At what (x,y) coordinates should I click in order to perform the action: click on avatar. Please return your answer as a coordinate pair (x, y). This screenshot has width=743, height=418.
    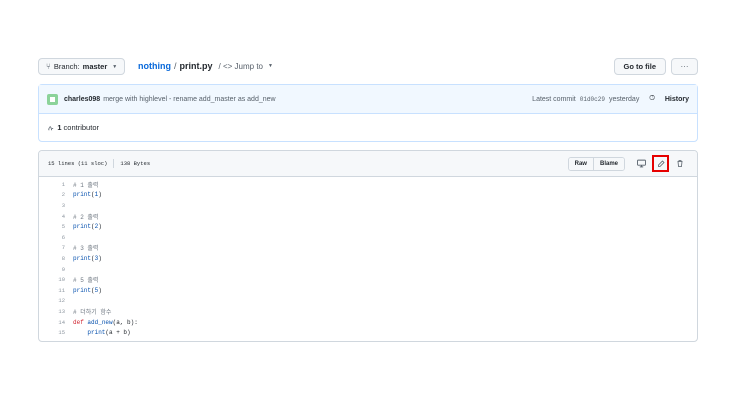
    Looking at the image, I should click on (52, 99).